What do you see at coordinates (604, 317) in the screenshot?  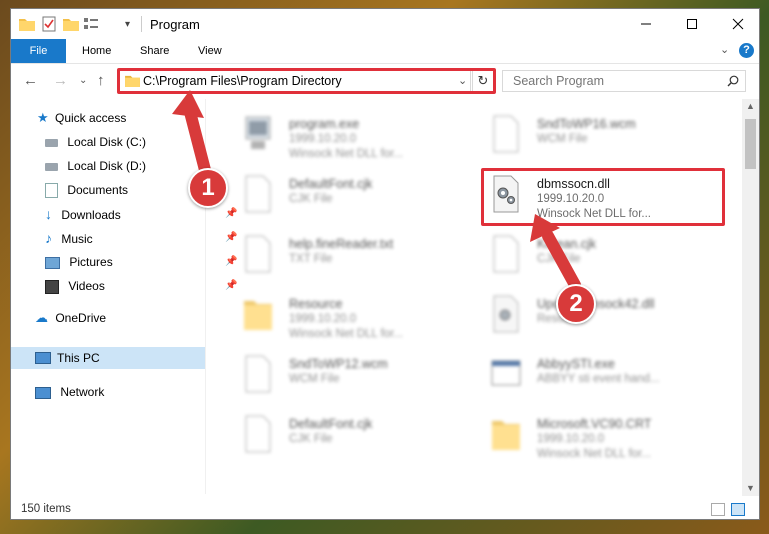 I see `file-item: UpdateWinsock42.dll Resource` at bounding box center [604, 317].